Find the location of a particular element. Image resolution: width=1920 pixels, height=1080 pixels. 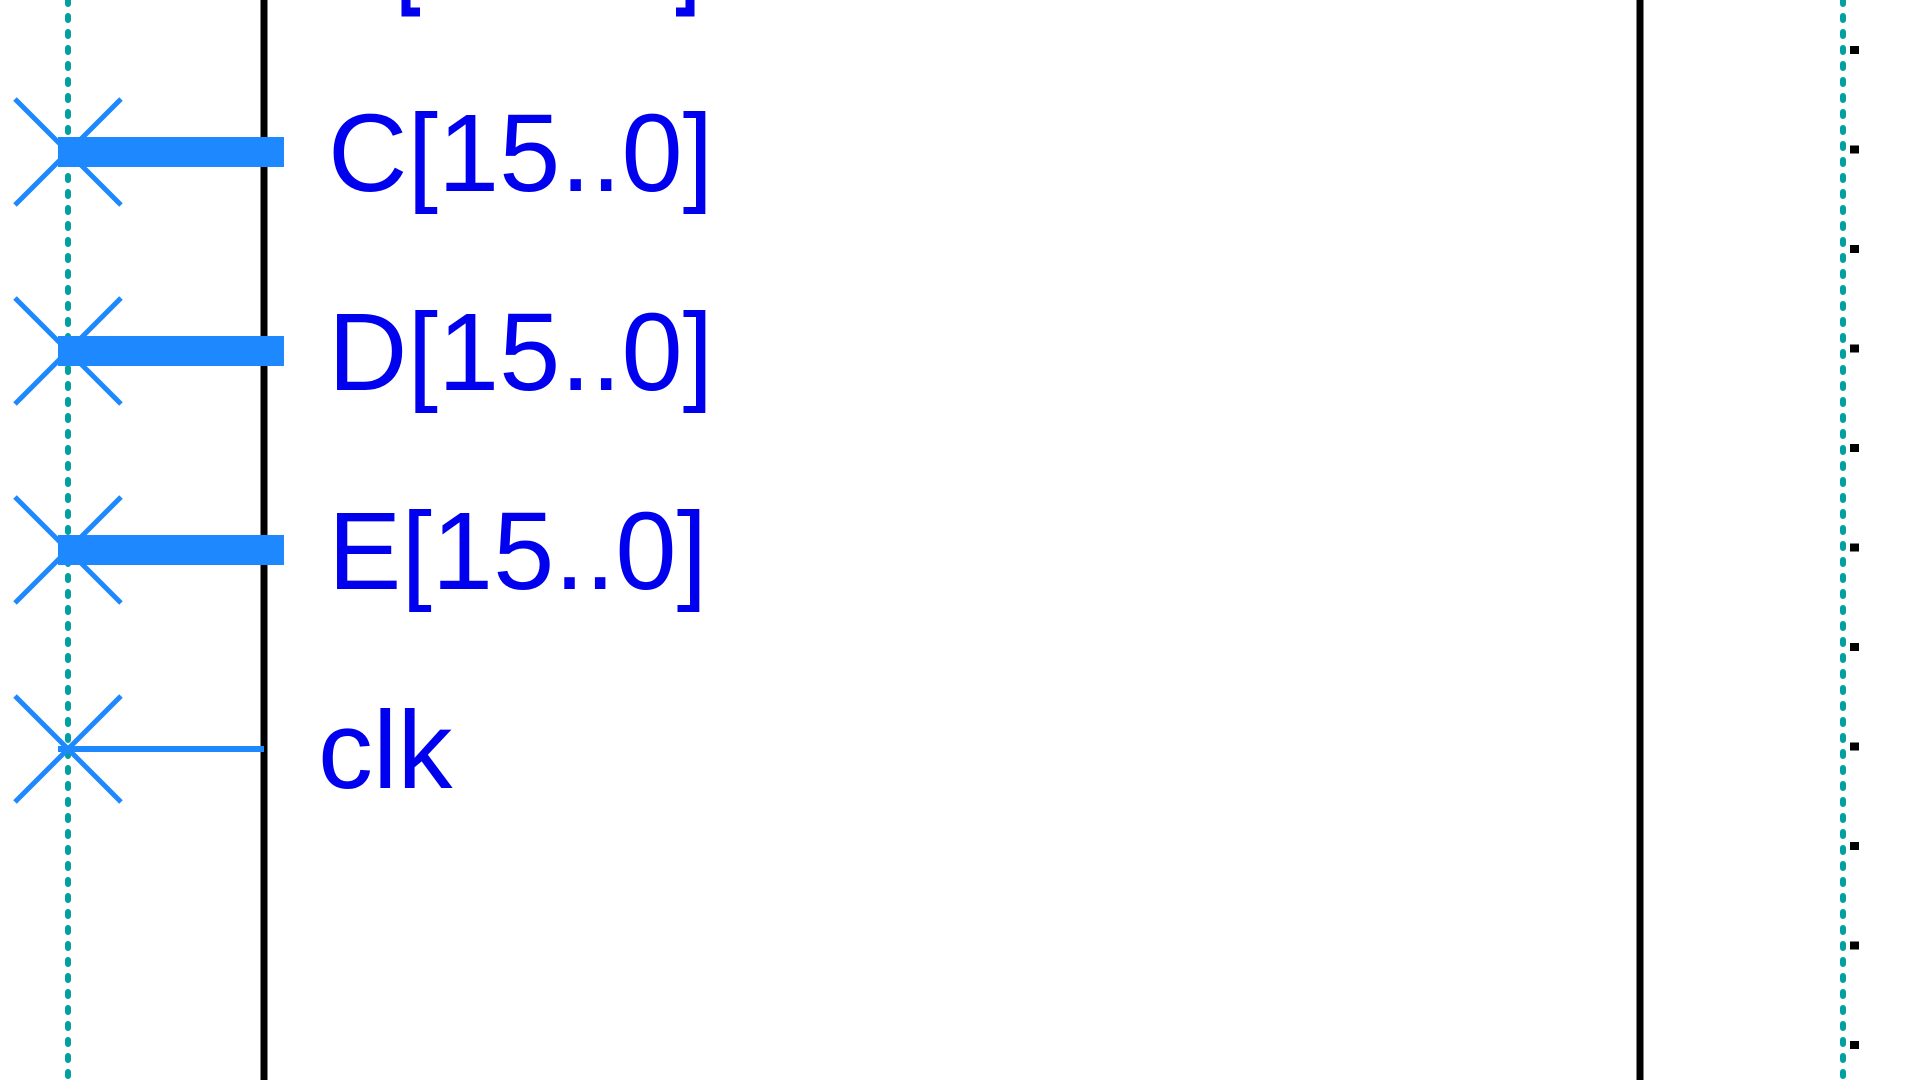

pin-label: D[15..0] is located at coordinates (520, 352).